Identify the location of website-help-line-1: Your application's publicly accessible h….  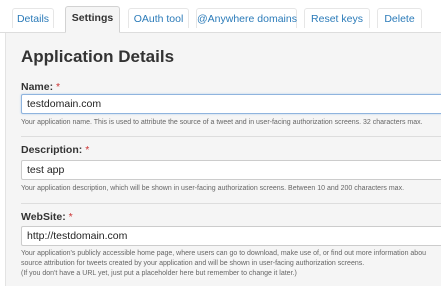
(223, 253).